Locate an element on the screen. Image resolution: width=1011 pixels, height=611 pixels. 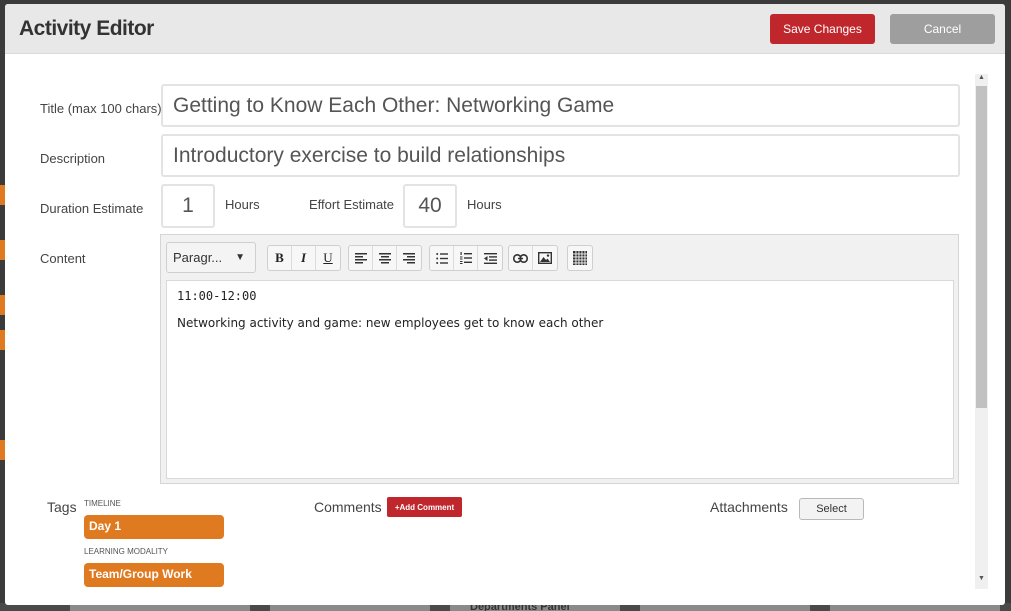
insert-link-button is located at coordinates (521, 258).